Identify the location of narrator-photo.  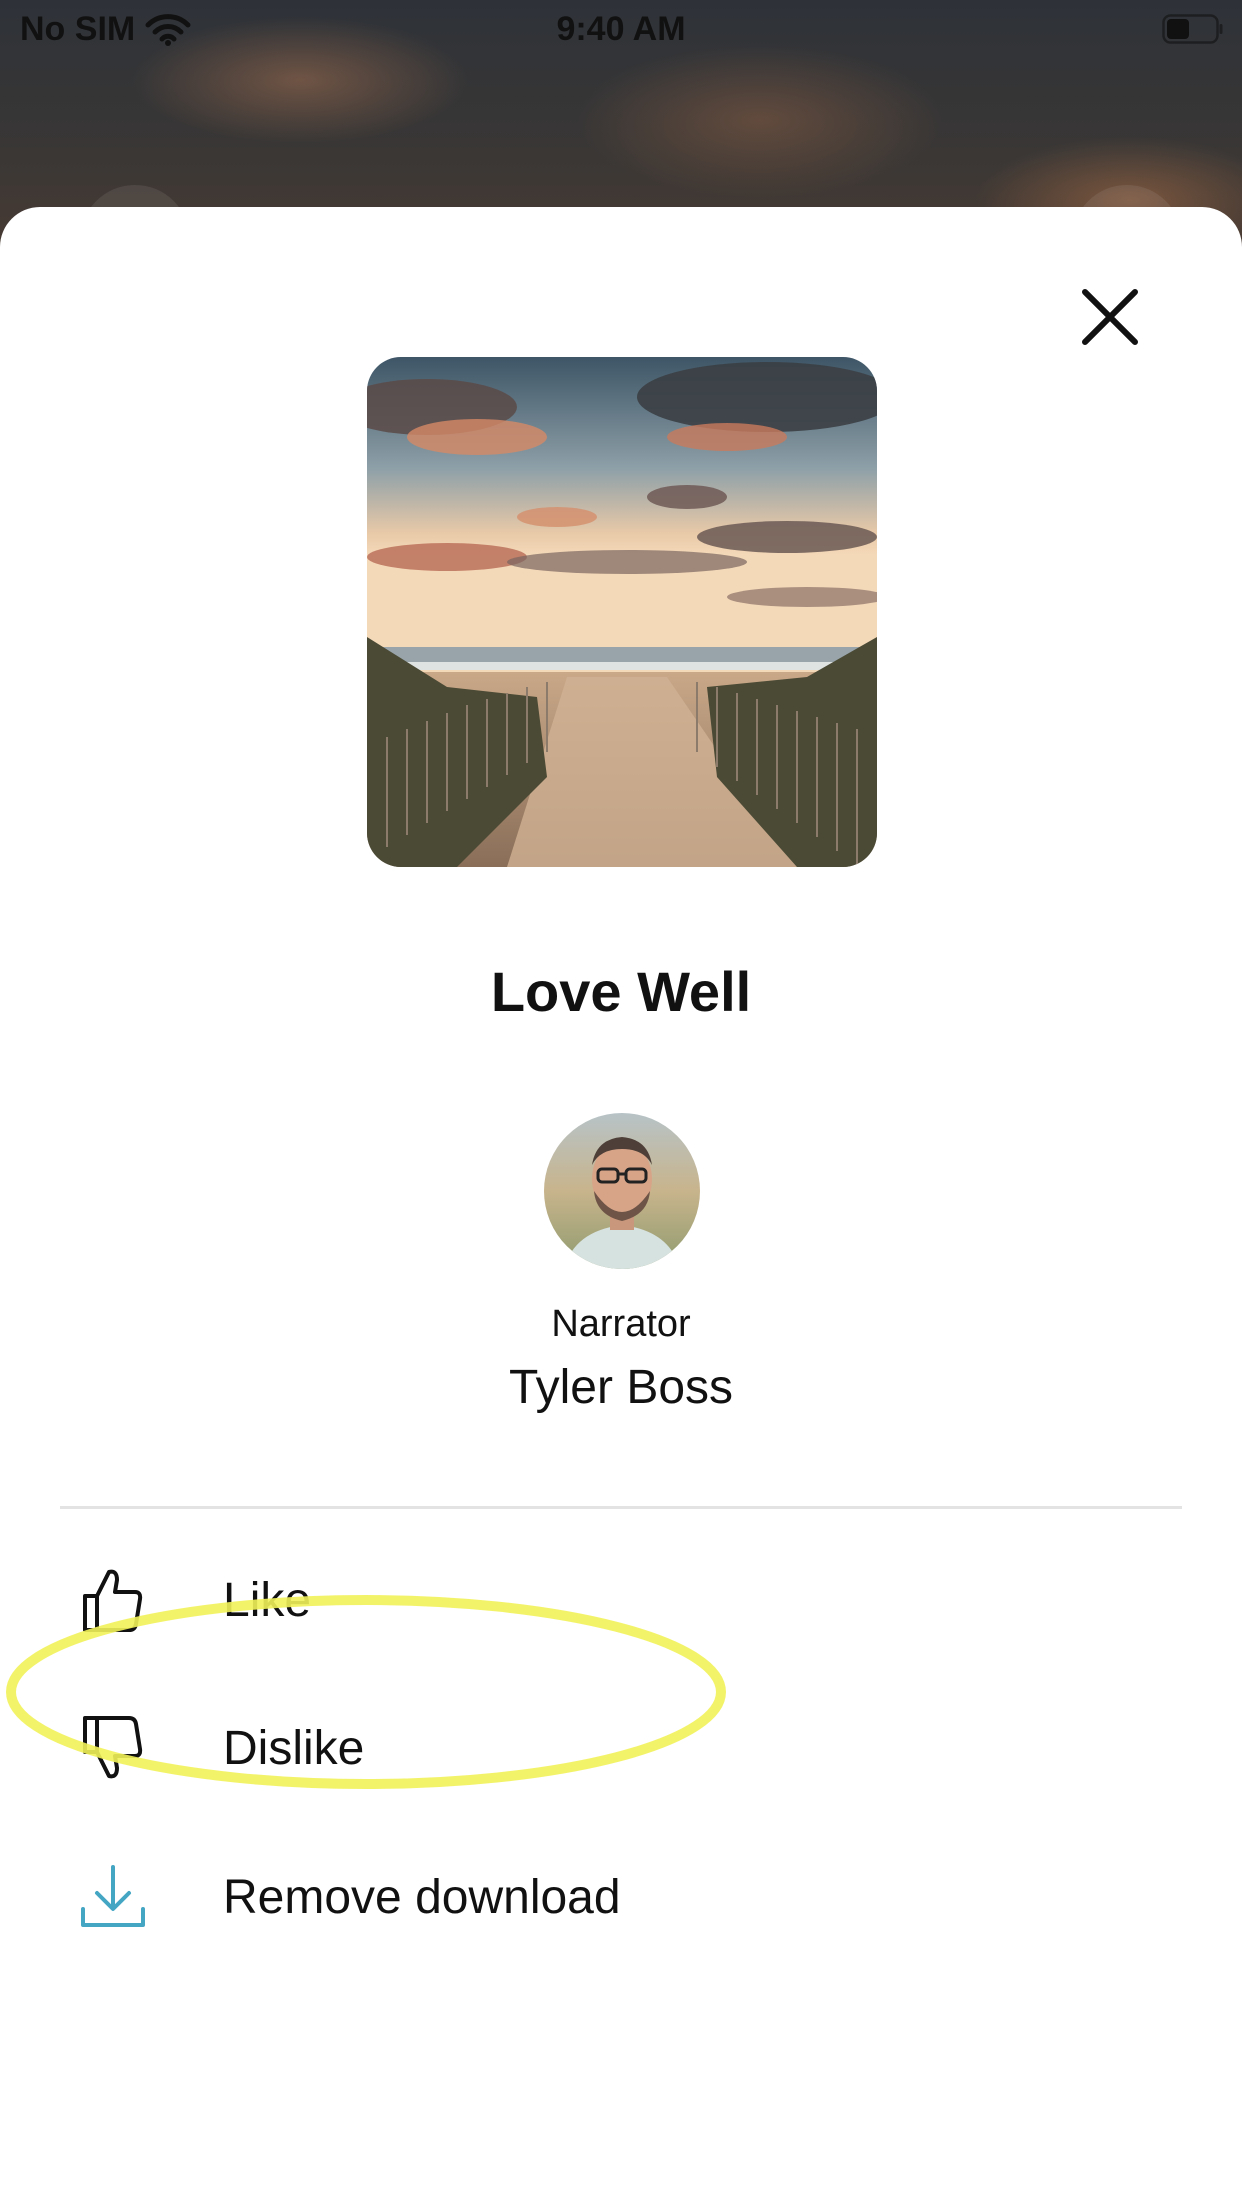
(622, 1191).